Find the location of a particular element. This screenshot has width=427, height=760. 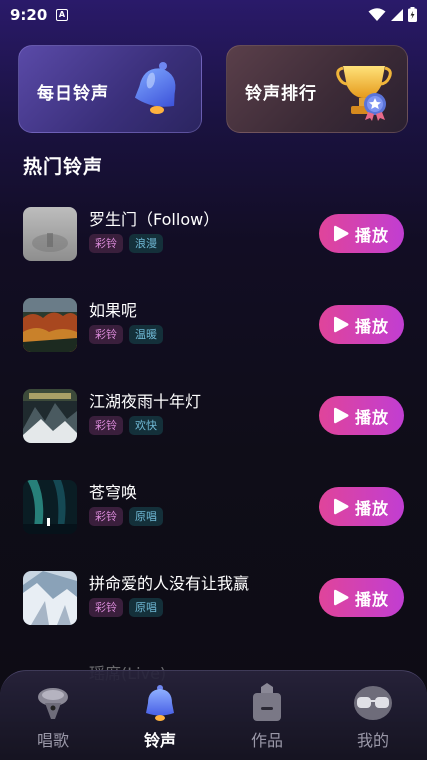

tag-mood: 浪漫 is located at coordinates (146, 243).